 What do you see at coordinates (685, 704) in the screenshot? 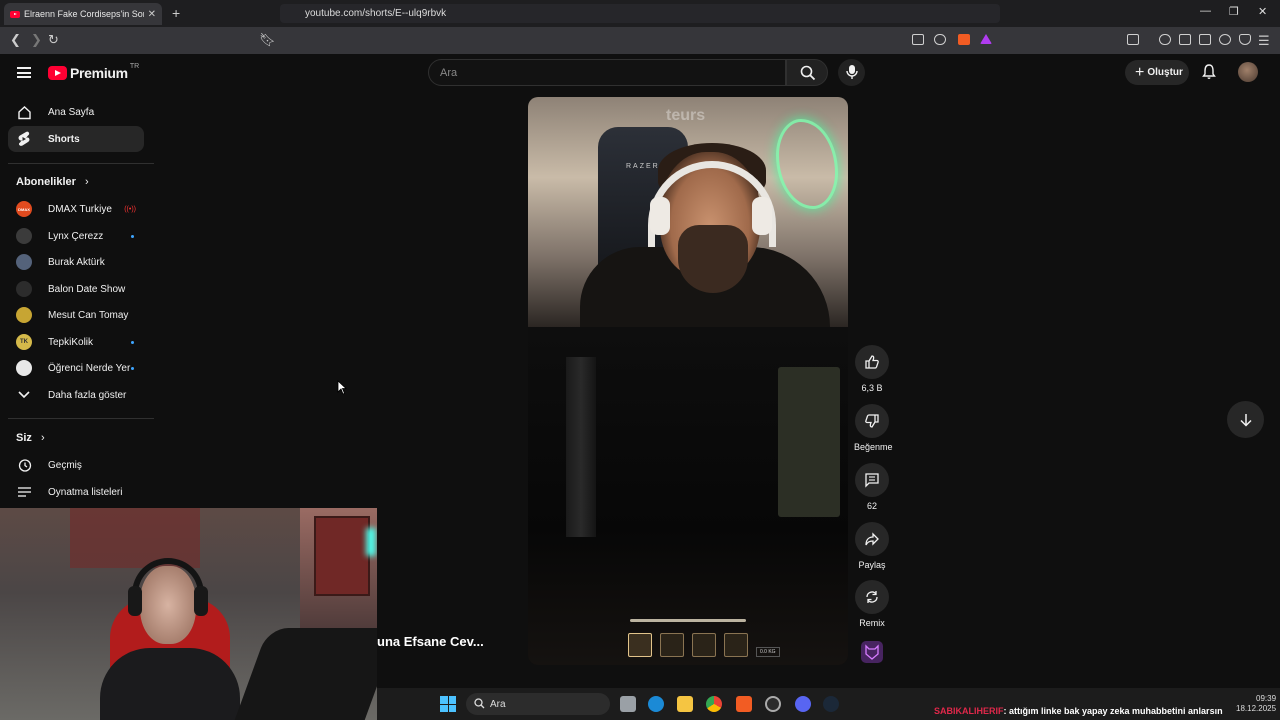
I see `file-explorer-icon` at bounding box center [685, 704].